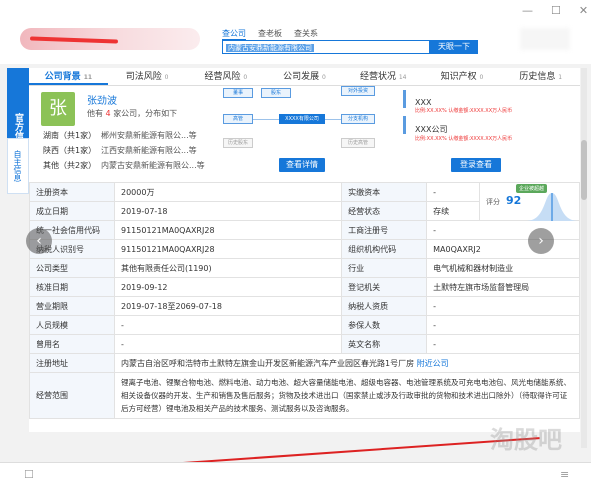 This screenshot has width=591, height=488. Describe the element at coordinates (268, 363) in the screenshot. I see `address-value: 内蒙古自治区呼和浩特市土默特左旗金山开发区新能源汽车产业园区春光路1号厂房` at that location.